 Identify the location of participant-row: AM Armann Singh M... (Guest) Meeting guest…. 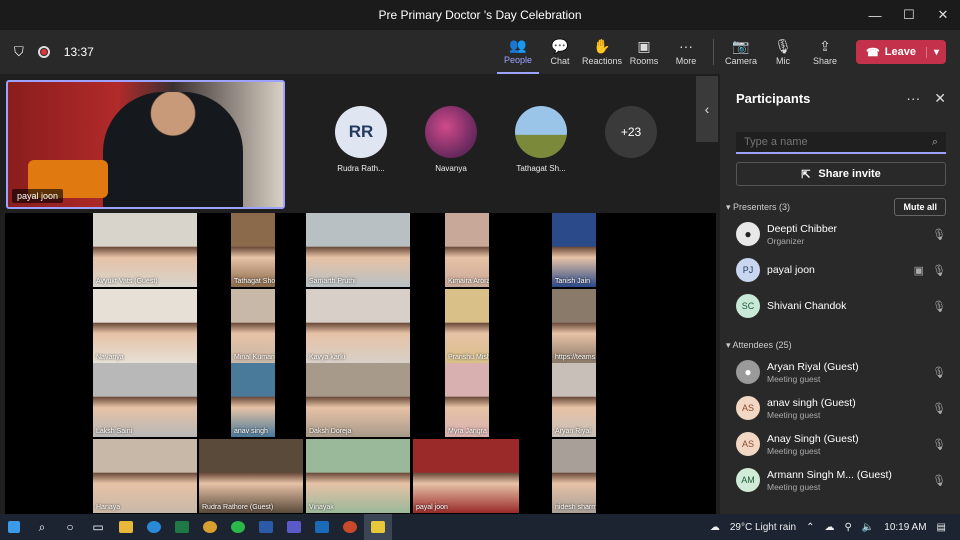
(841, 480).